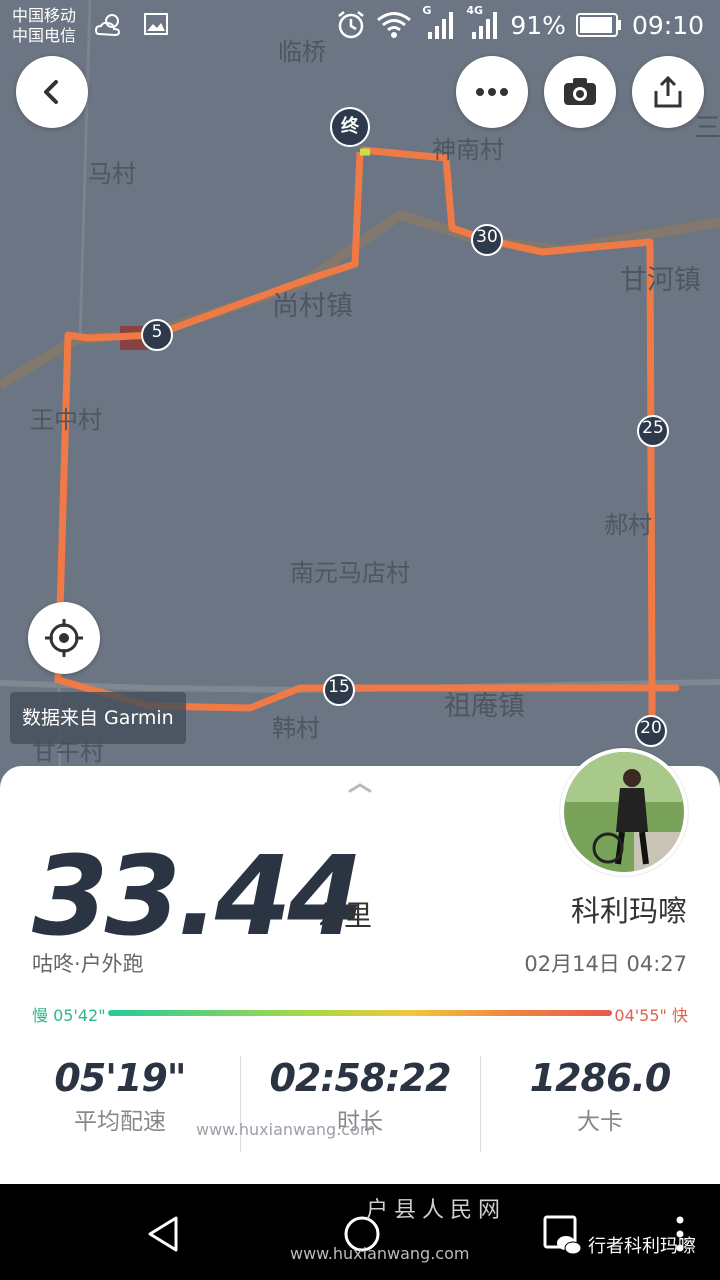  Describe the element at coordinates (653, 428) in the screenshot. I see `km-label: 25` at that location.